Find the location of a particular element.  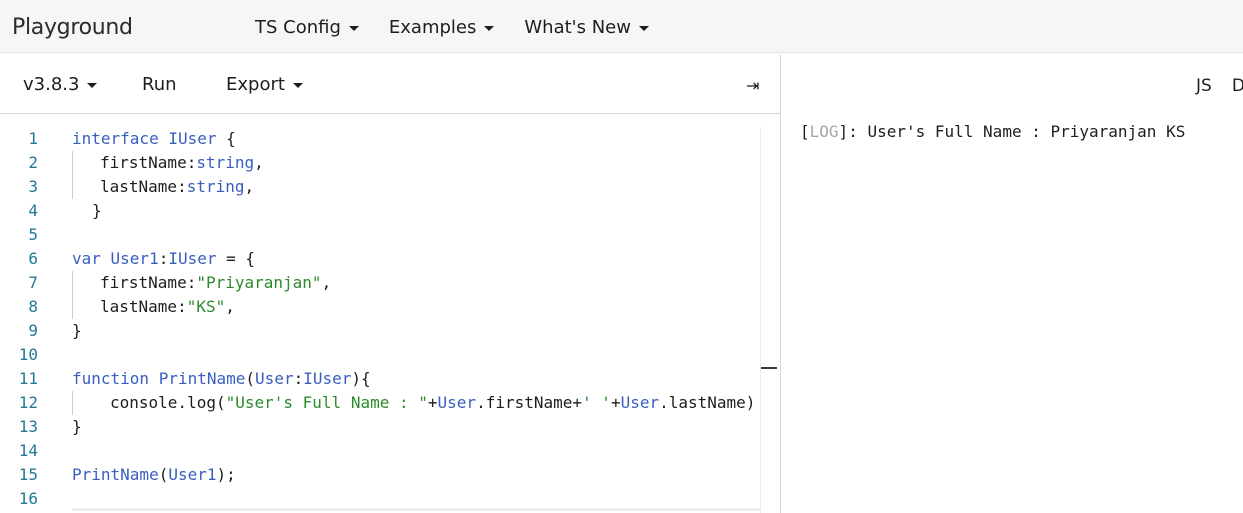

code-line: 14 is located at coordinates (380, 451).